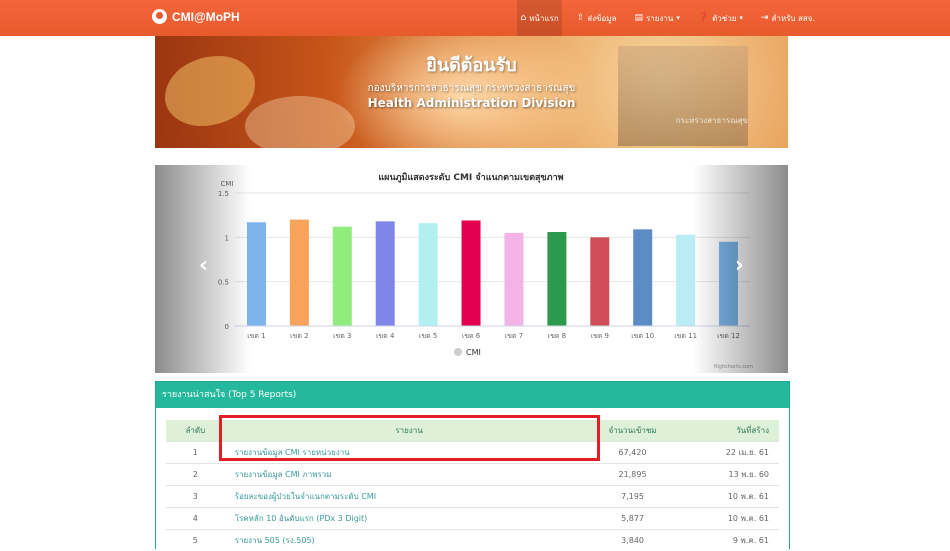  I want to click on row-no: 3, so click(195, 497).